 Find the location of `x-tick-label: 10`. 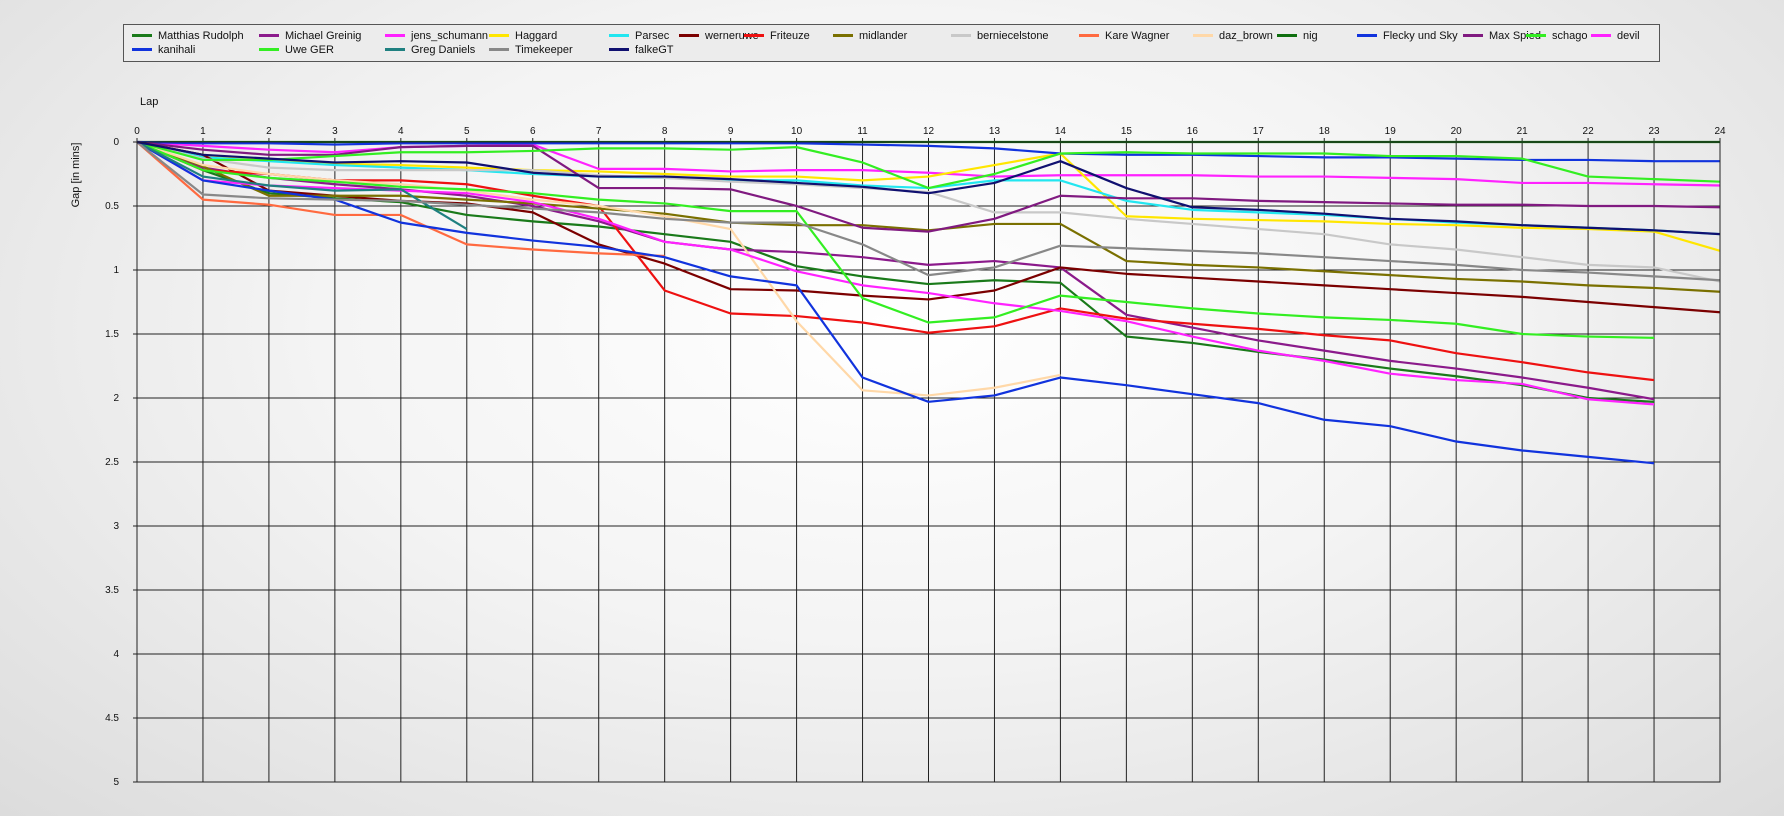

x-tick-label: 10 is located at coordinates (797, 131).